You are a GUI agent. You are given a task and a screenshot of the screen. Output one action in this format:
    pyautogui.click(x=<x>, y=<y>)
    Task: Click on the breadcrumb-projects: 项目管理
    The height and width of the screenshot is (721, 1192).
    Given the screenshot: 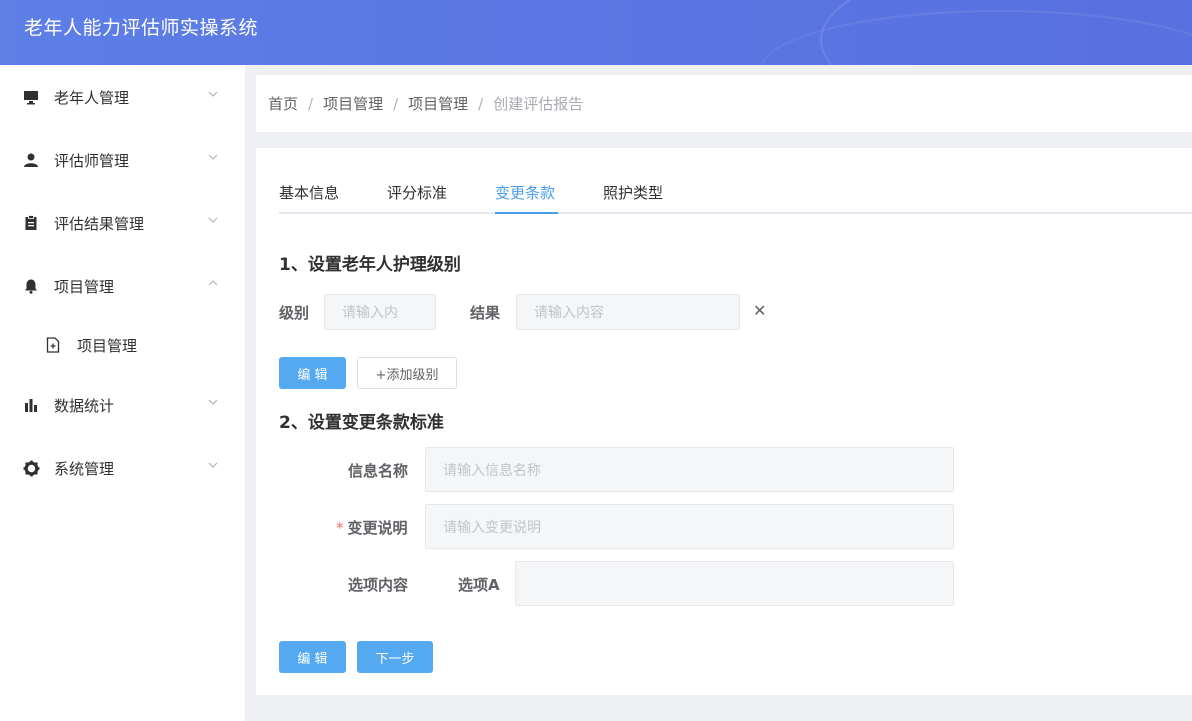 What is the action you would take?
    pyautogui.click(x=353, y=103)
    